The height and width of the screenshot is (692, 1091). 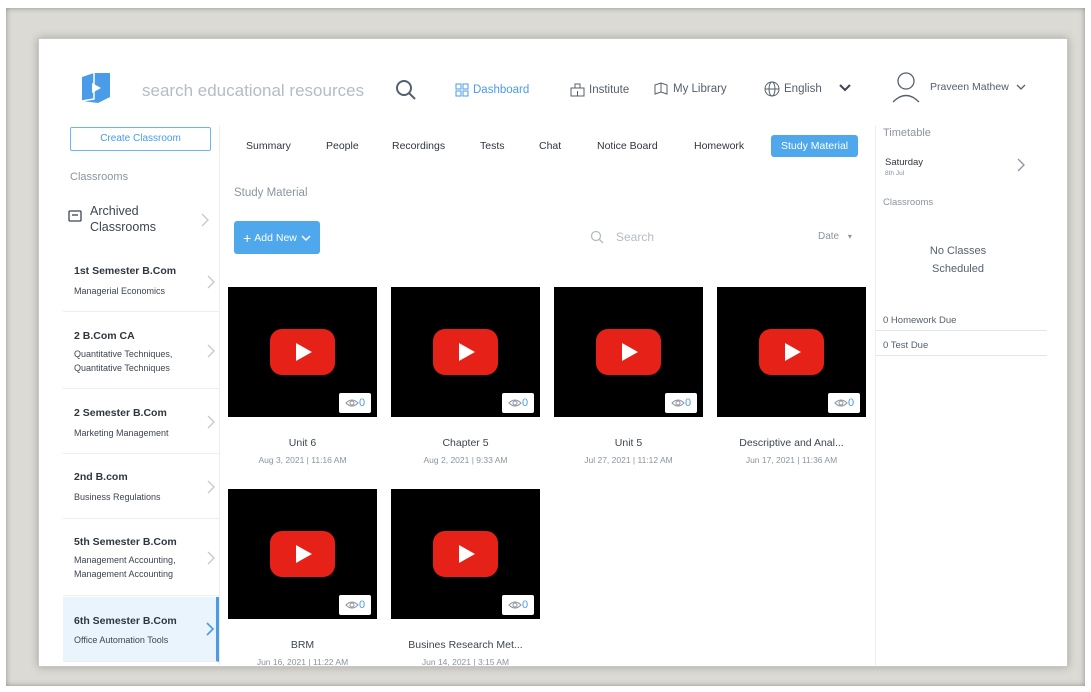 I want to click on no-classes-line-2: Scheduled, so click(x=958, y=269).